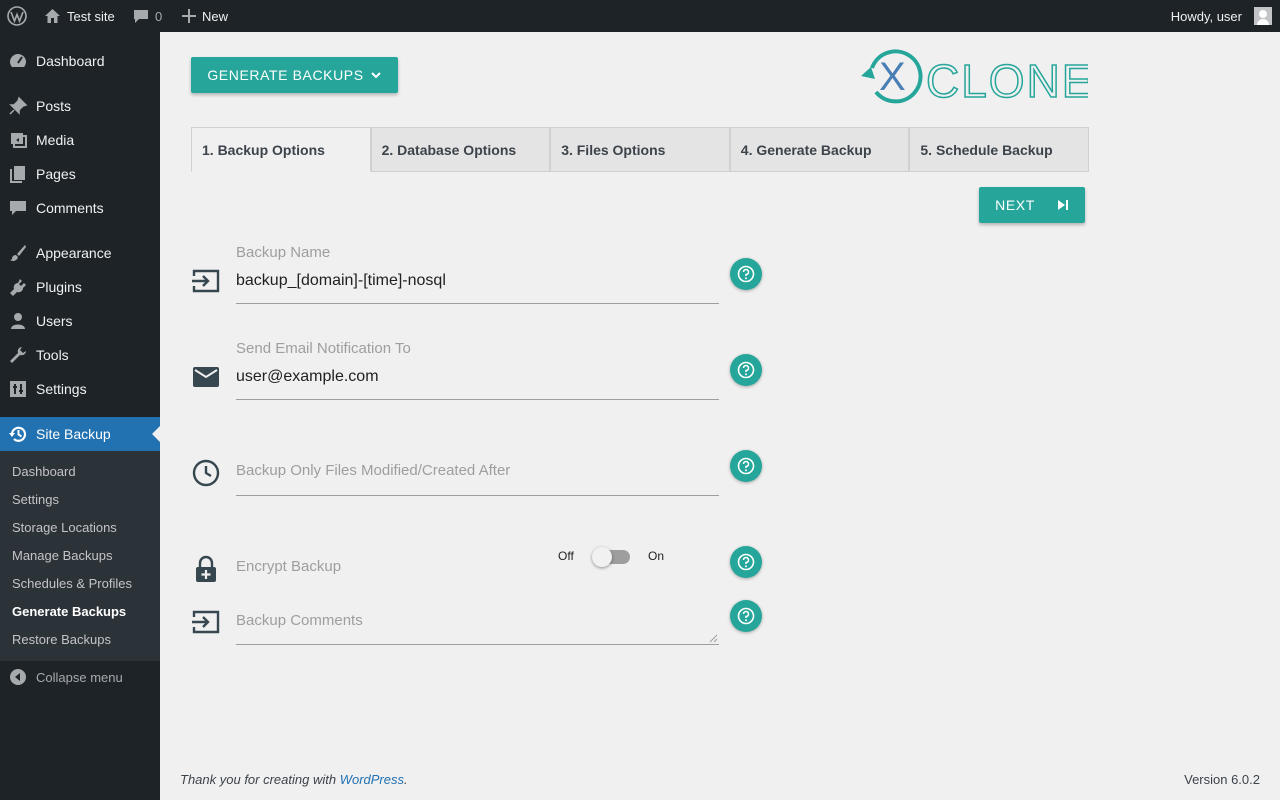 This screenshot has width=1280, height=800. What do you see at coordinates (69, 611) in the screenshot?
I see `submenu-item-generate-backups: Generate Backups` at bounding box center [69, 611].